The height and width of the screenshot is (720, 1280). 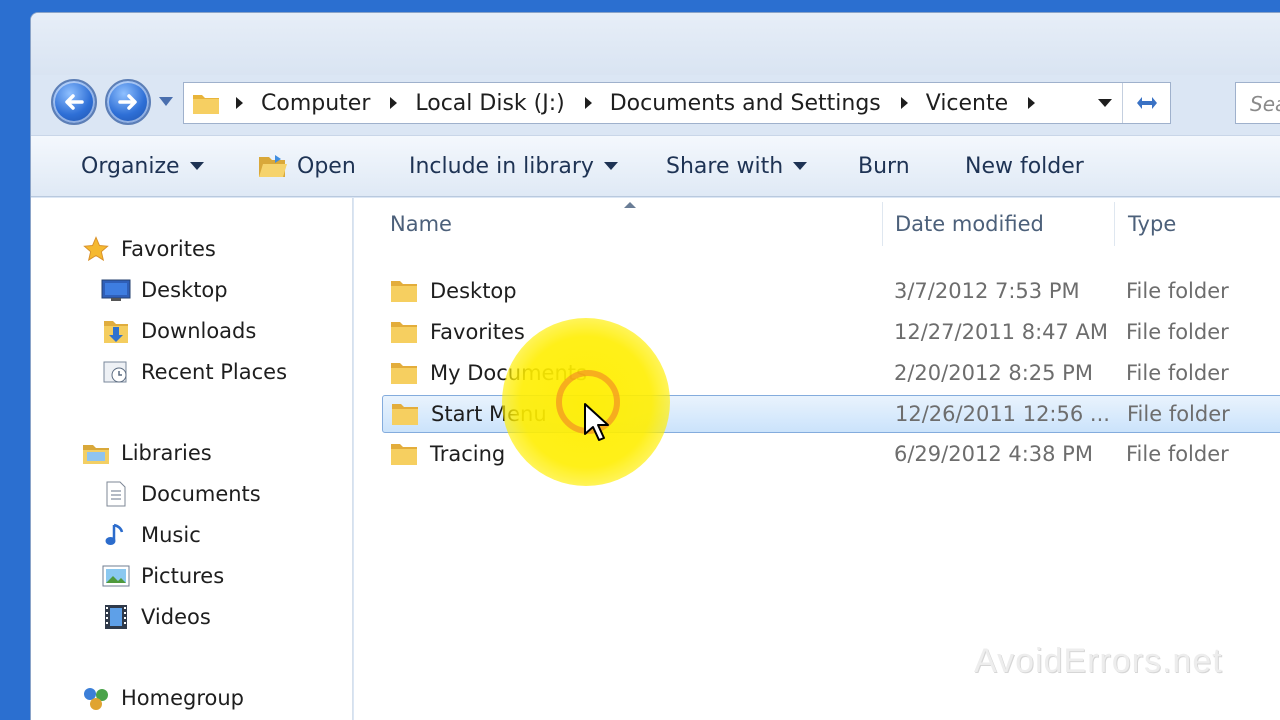 I want to click on column-header-type-label: Type, so click(x=1152, y=224).